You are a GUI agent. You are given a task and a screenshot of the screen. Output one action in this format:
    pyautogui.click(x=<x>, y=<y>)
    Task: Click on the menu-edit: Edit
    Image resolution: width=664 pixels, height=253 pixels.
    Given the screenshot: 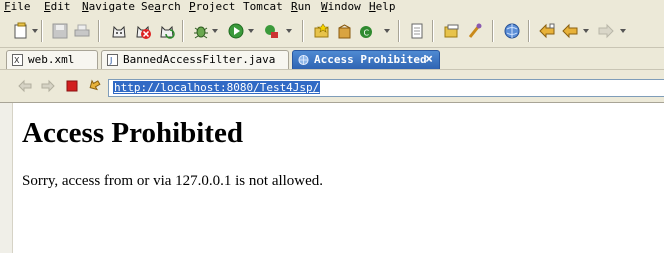 What is the action you would take?
    pyautogui.click(x=57, y=7)
    